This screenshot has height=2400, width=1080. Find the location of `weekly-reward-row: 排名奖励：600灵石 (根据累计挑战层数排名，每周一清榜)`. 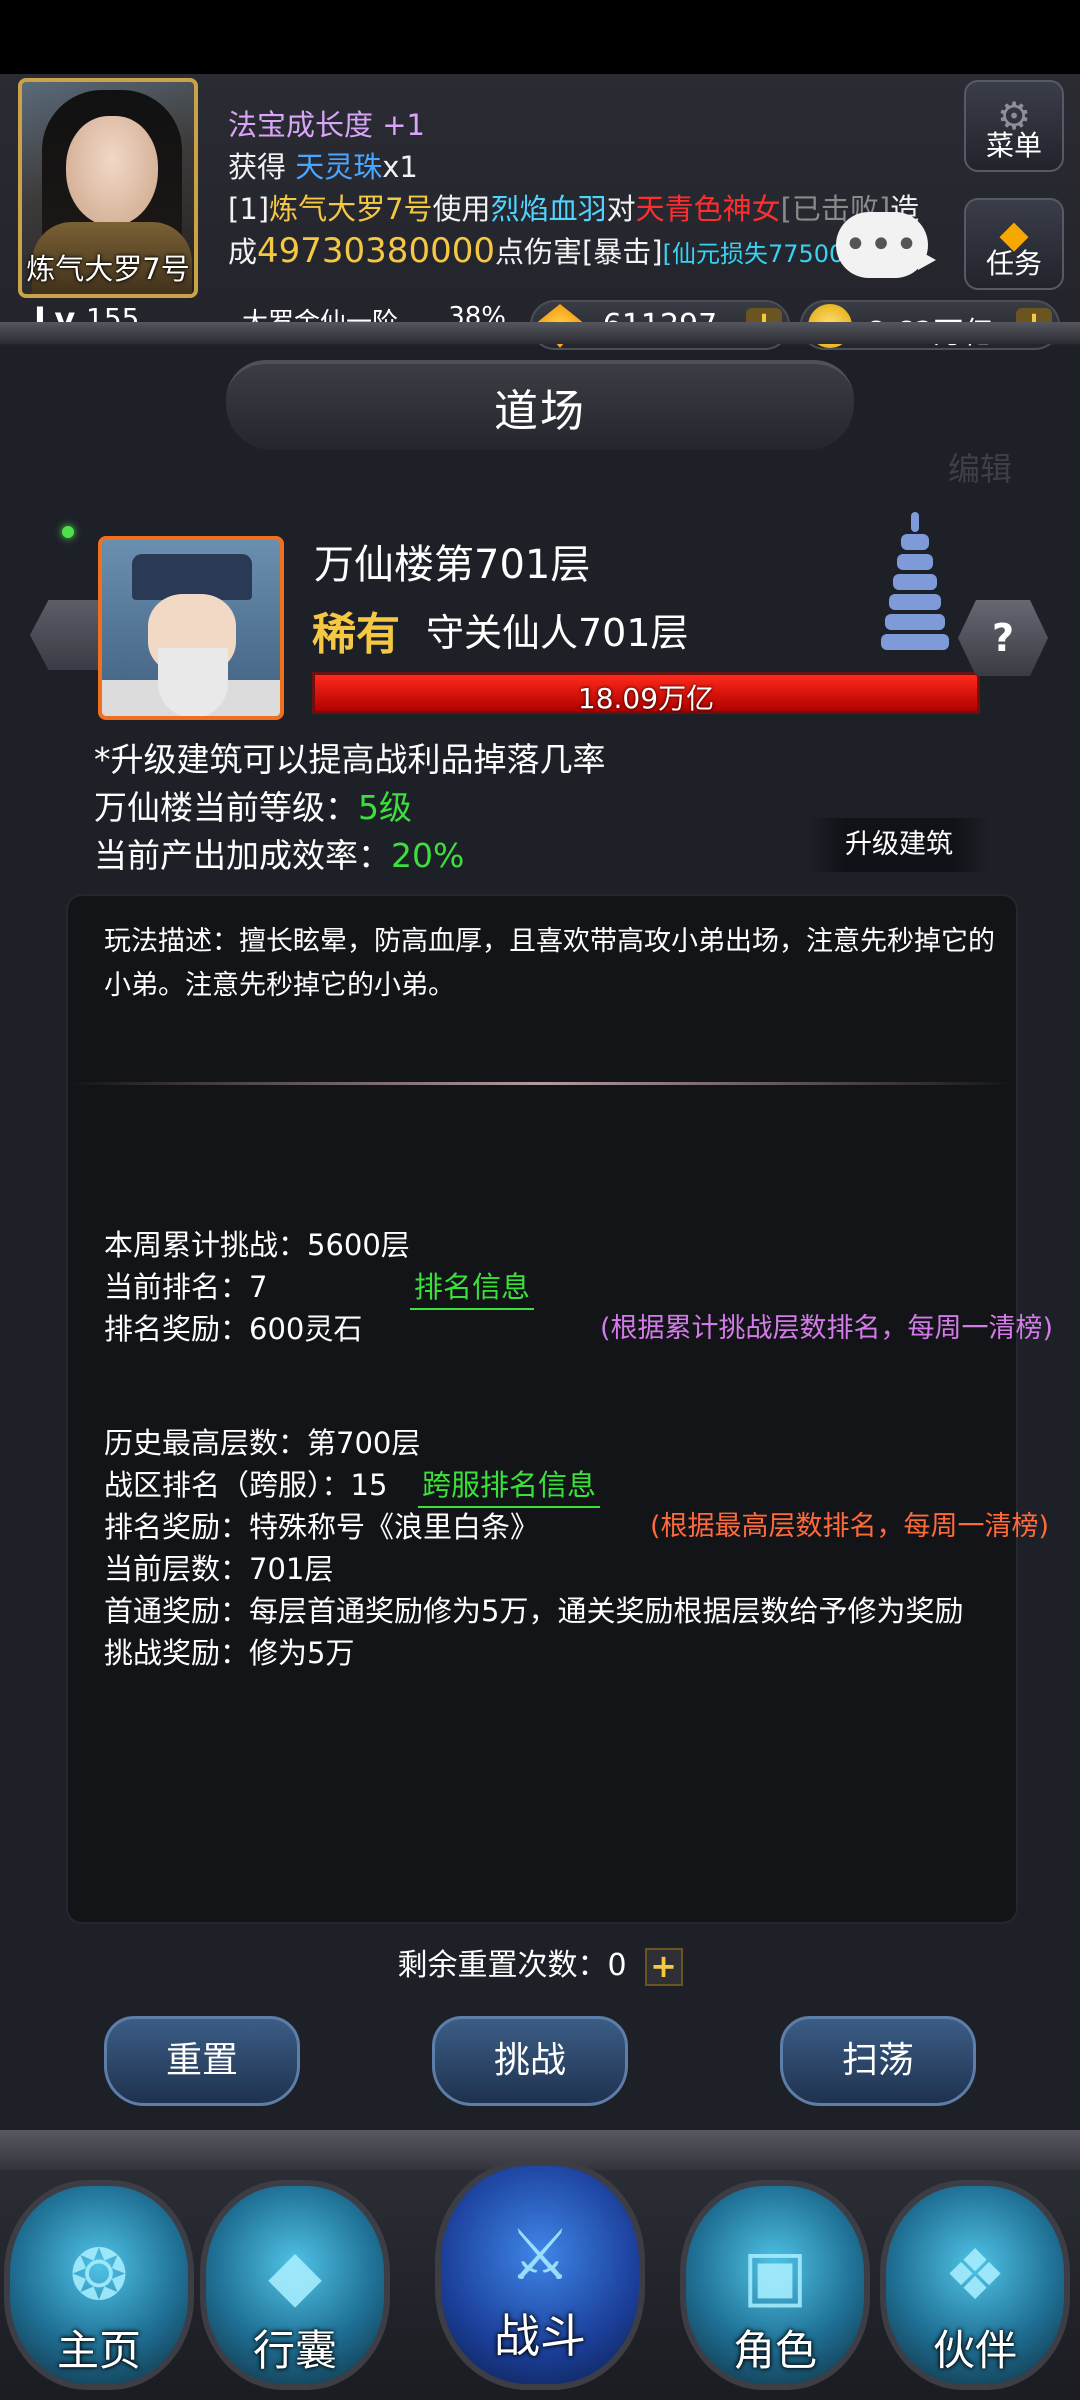

weekly-reward-row: 排名奖励：600灵石 (根据累计挑战层数排名，每周一清榜) is located at coordinates (578, 1329).